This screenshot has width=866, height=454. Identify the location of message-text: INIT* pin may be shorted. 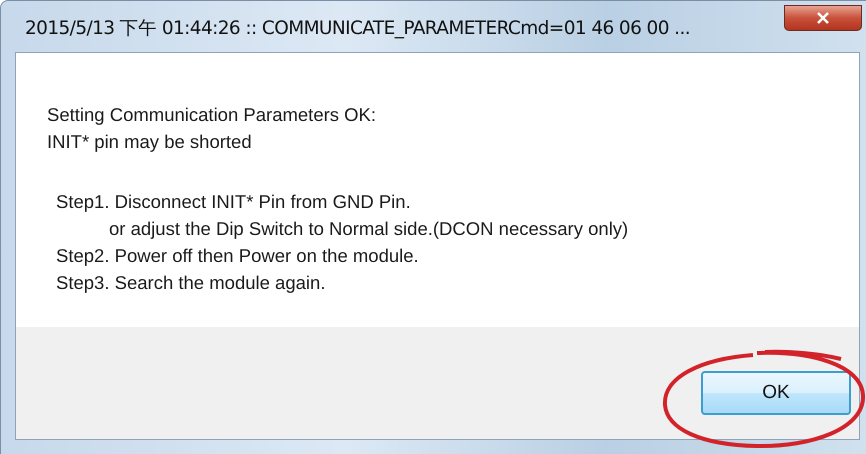
(150, 142).